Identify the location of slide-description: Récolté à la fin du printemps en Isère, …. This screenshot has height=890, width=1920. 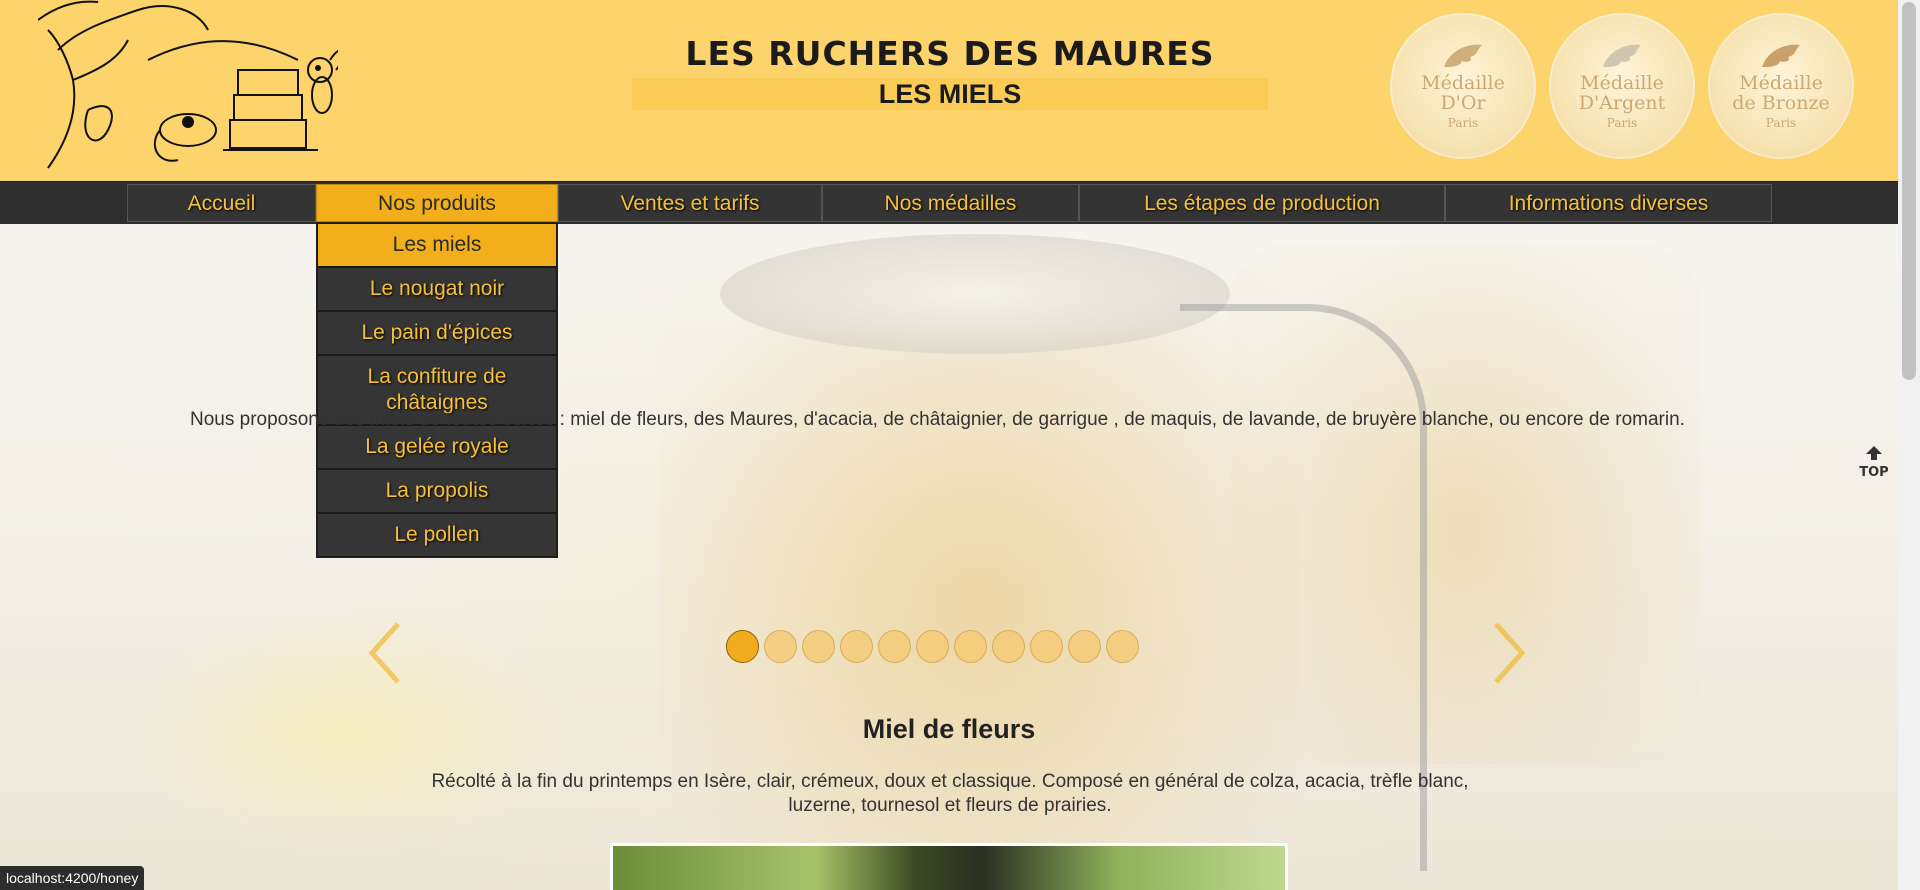
(950, 793).